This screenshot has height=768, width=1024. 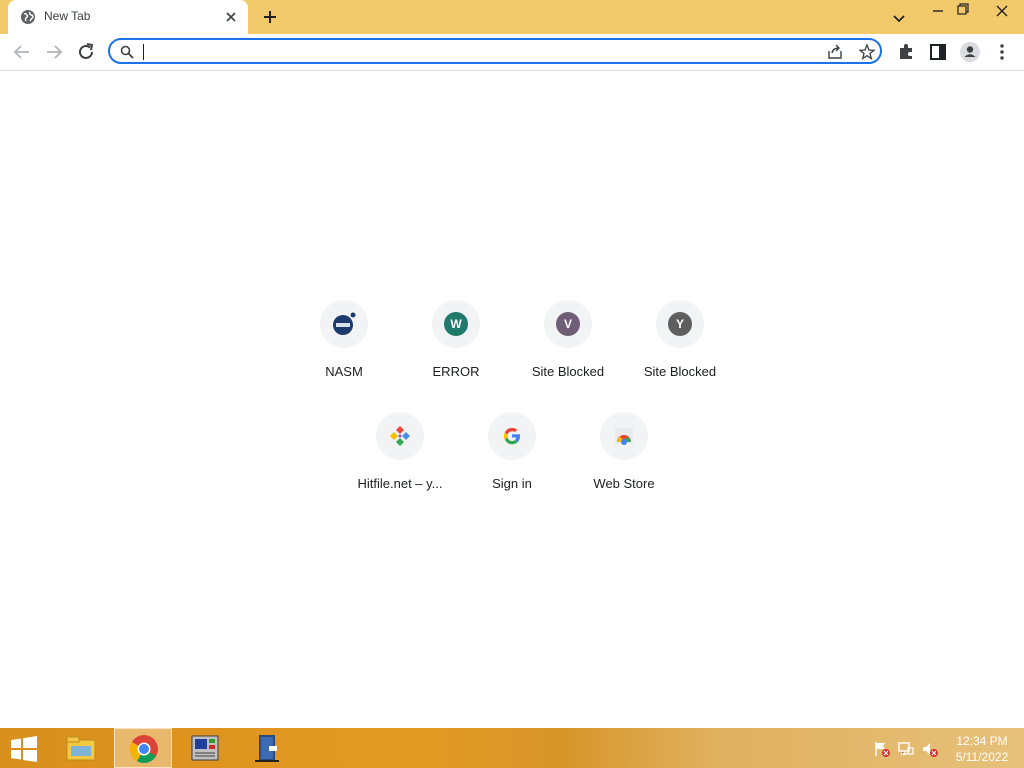 I want to click on taskbar-system-tool, so click(x=205, y=748).